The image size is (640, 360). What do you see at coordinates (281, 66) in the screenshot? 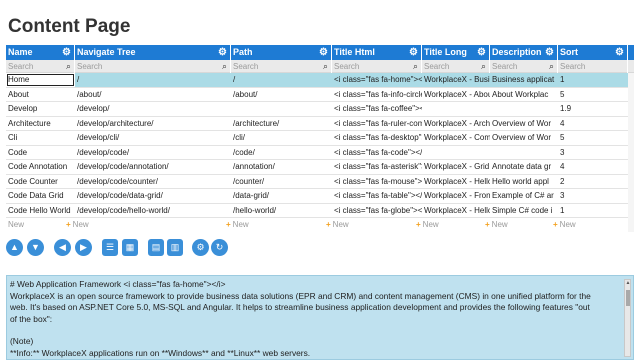
I see `search-input-path: Search` at bounding box center [281, 66].